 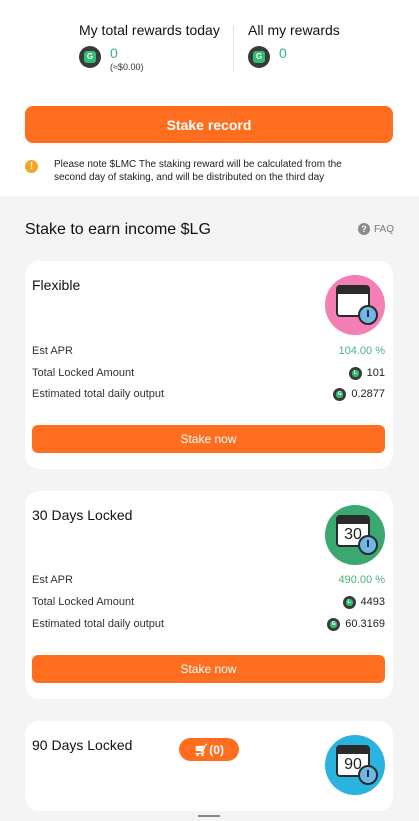 I want to click on help-icon: ?, so click(x=364, y=229).